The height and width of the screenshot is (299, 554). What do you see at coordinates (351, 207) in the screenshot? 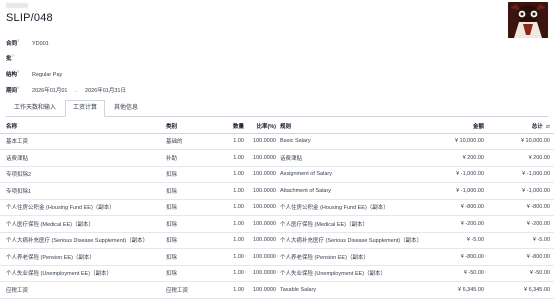
I see `line-rule-cell: 个人住房公积金 (Housing Fund EE)（副本）` at bounding box center [351, 207].